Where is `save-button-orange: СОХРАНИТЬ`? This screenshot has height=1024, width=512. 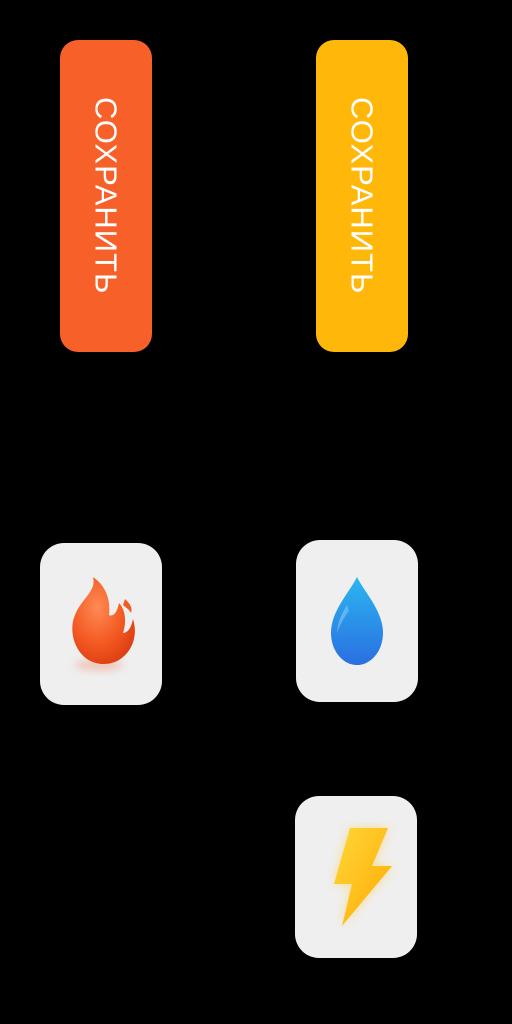
save-button-orange: СОХРАНИТЬ is located at coordinates (106, 196).